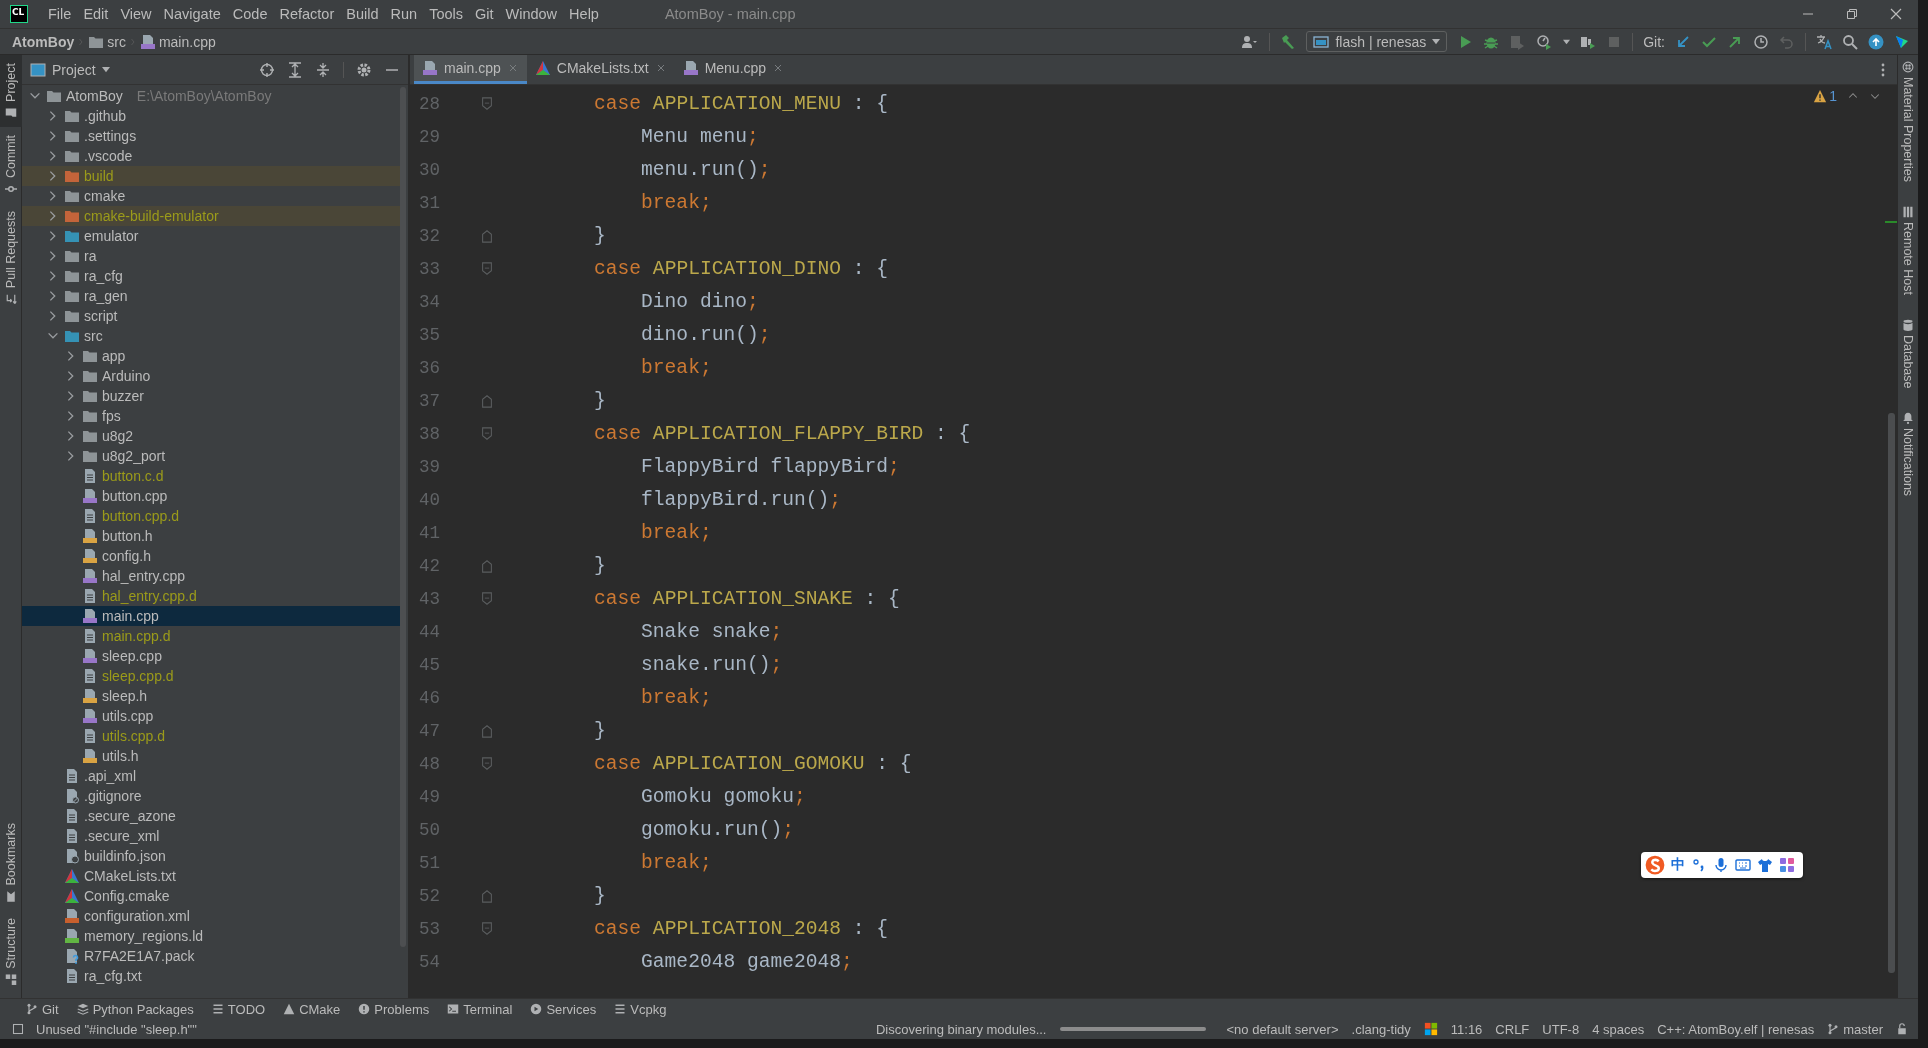  Describe the element at coordinates (446, 14) in the screenshot. I see `menu-item: Tools` at that location.